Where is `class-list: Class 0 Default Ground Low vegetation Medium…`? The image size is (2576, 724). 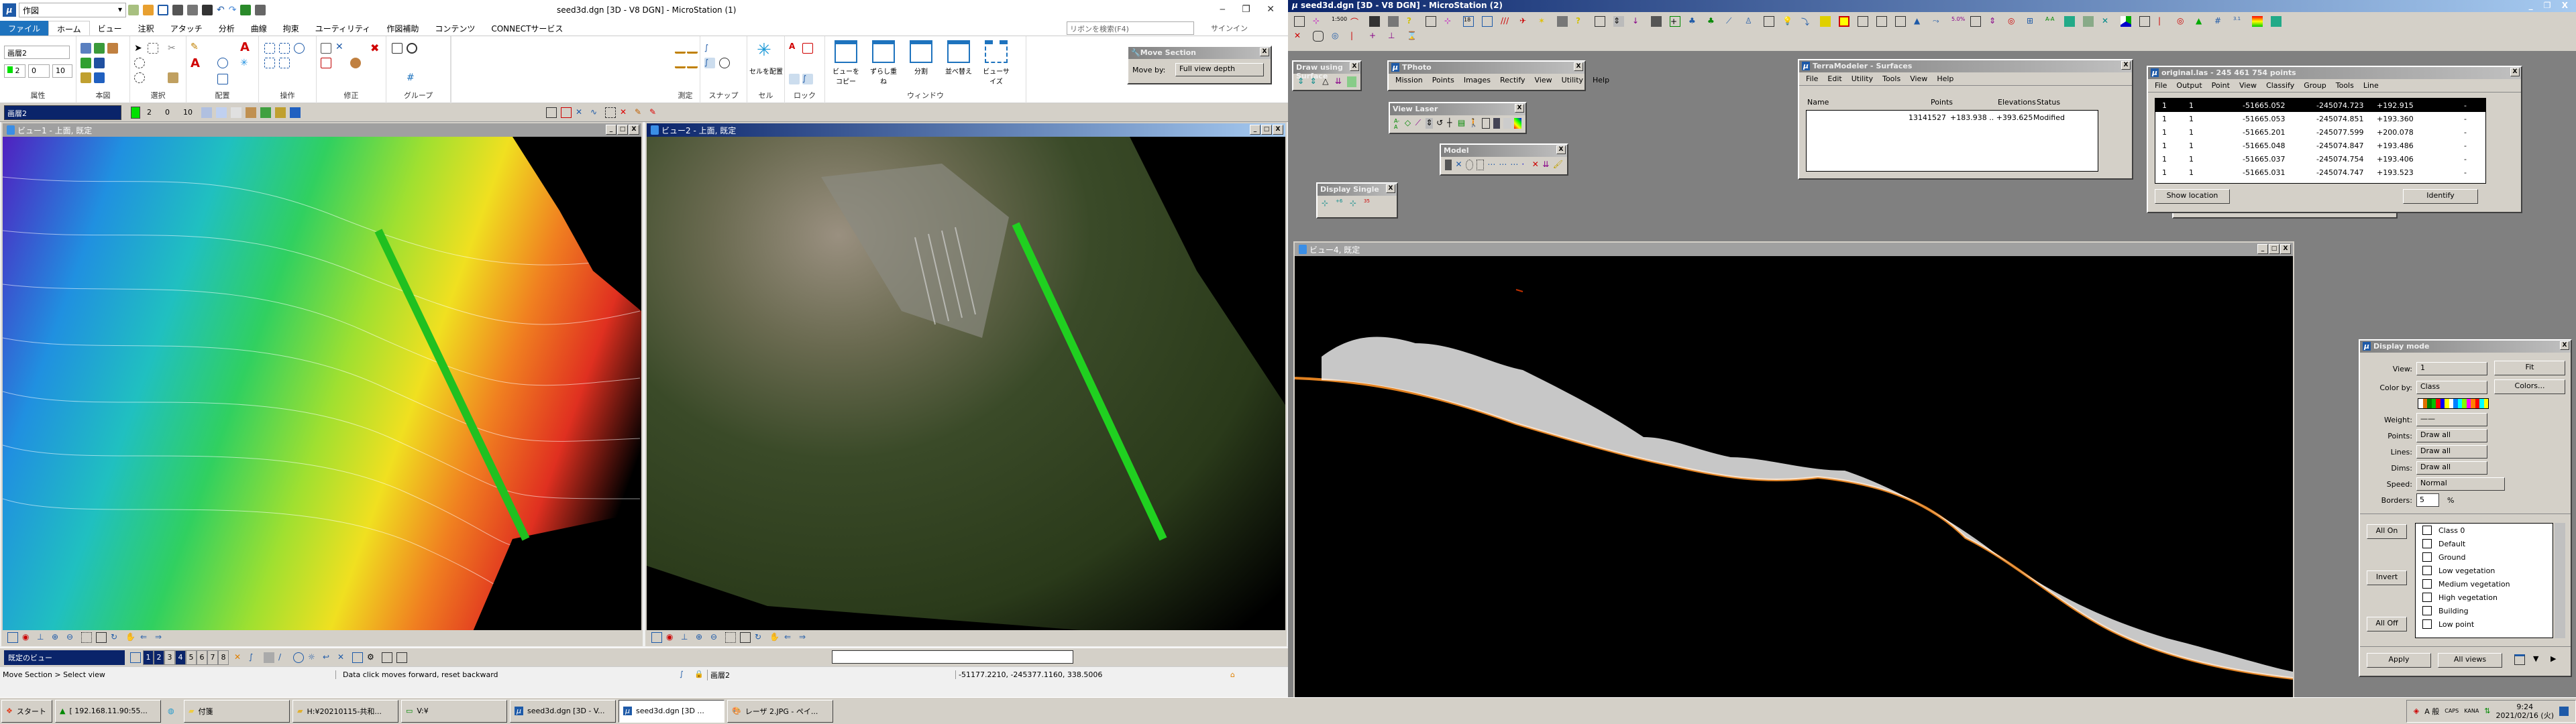 class-list: Class 0 Default Ground Low vegetation Medium… is located at coordinates (2484, 580).